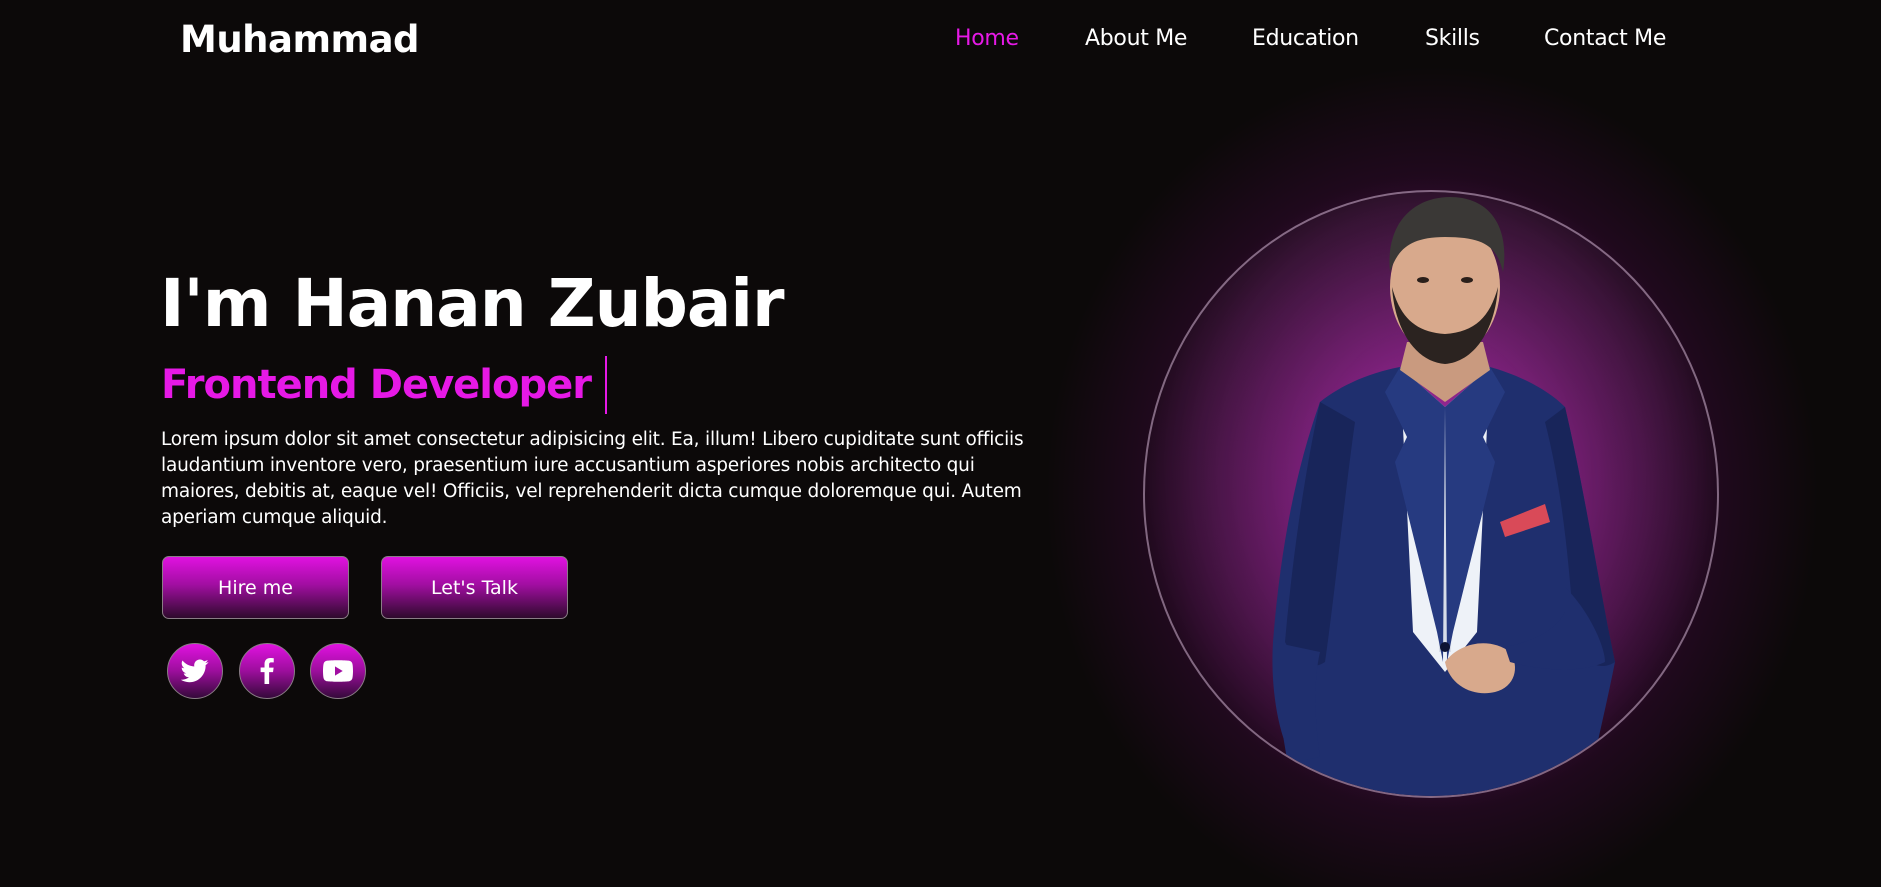  I want to click on lets-talk-button: Let's Talk, so click(474, 587).